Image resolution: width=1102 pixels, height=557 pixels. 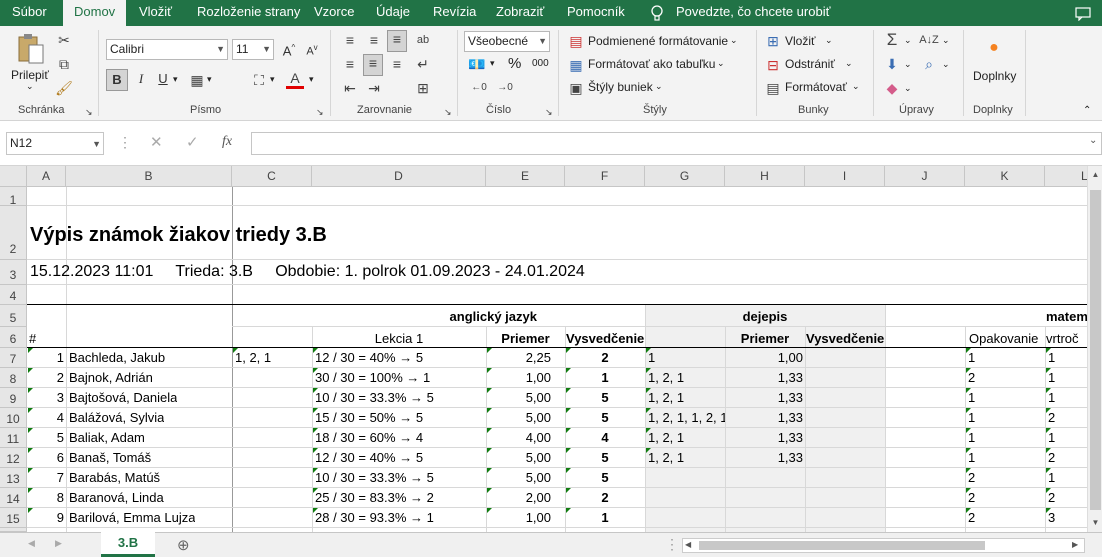 What do you see at coordinates (311, 79) in the screenshot?
I see `font-color-chevron-icon: ▾` at bounding box center [311, 79].